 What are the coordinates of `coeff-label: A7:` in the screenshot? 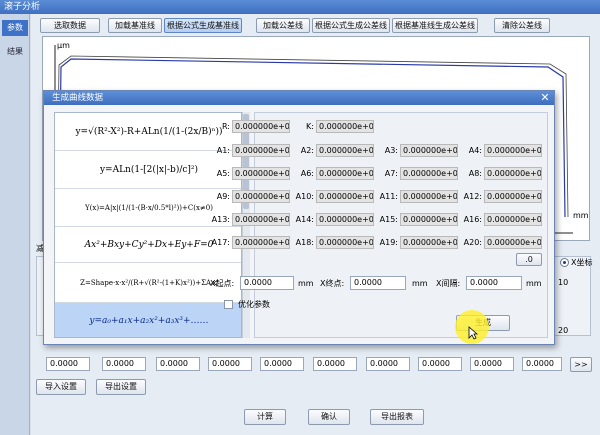 It's located at (391, 173).